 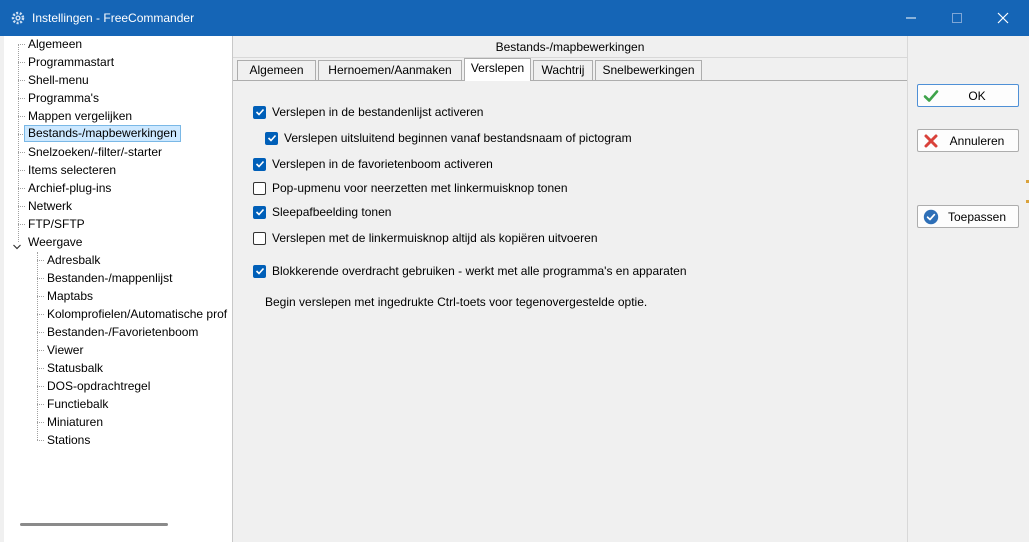 I want to click on cancel-button: Annuleren, so click(x=968, y=140).